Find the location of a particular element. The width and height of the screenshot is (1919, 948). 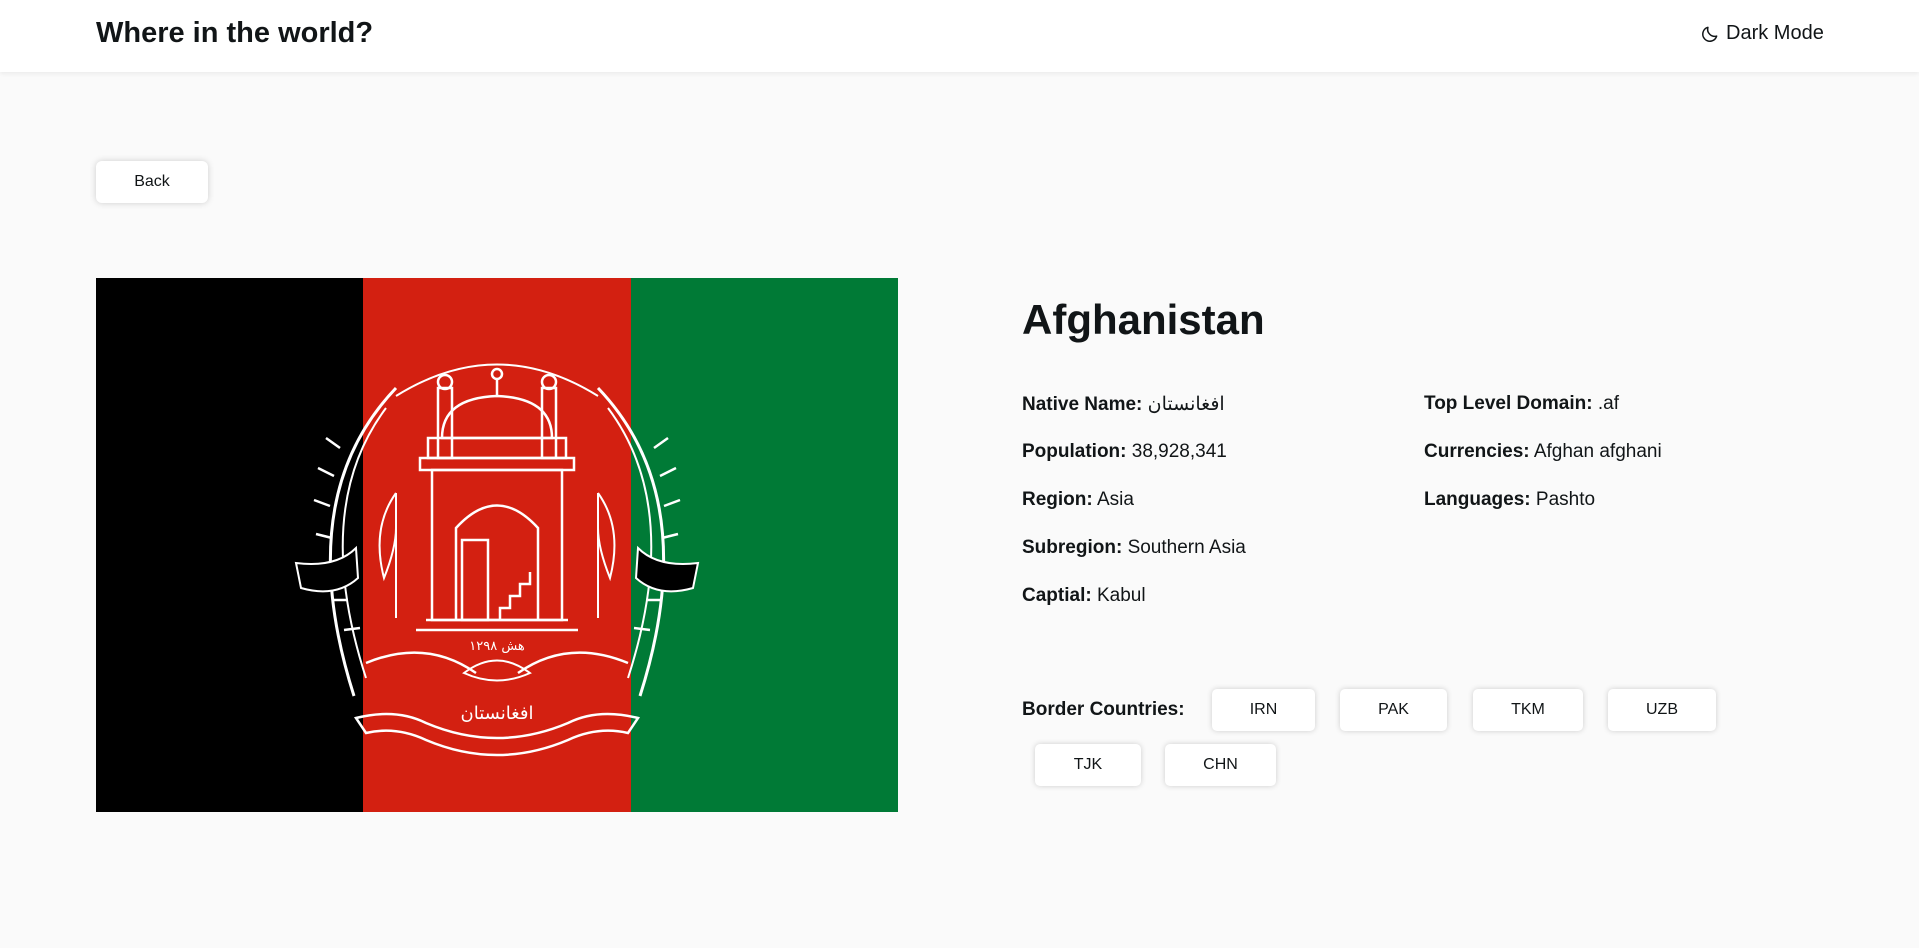

border-country-button: UZB is located at coordinates (1662, 710).